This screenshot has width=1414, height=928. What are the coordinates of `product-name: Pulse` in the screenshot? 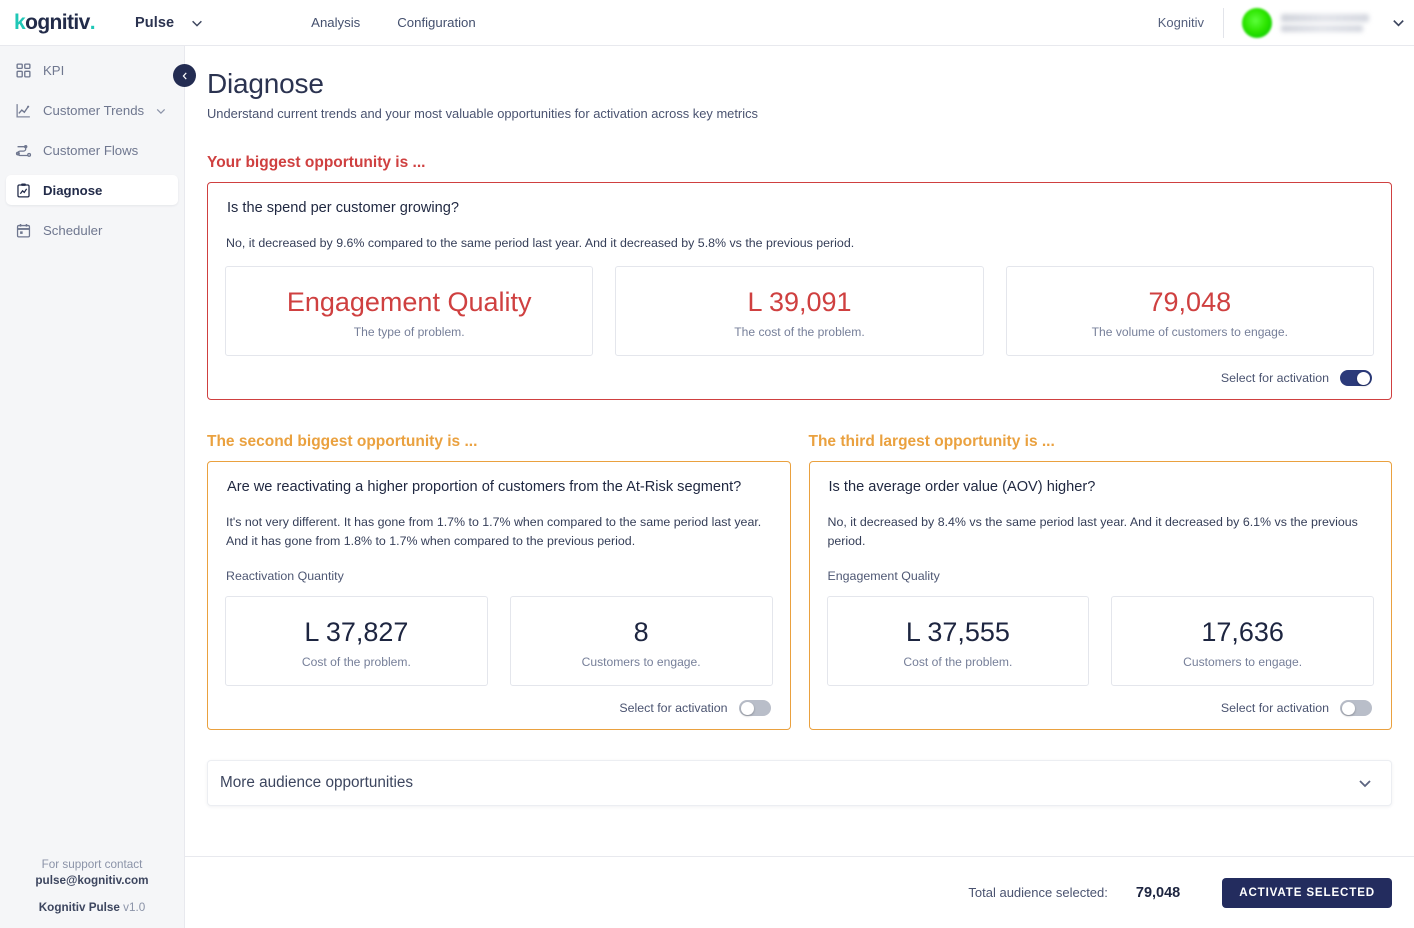 It's located at (154, 23).